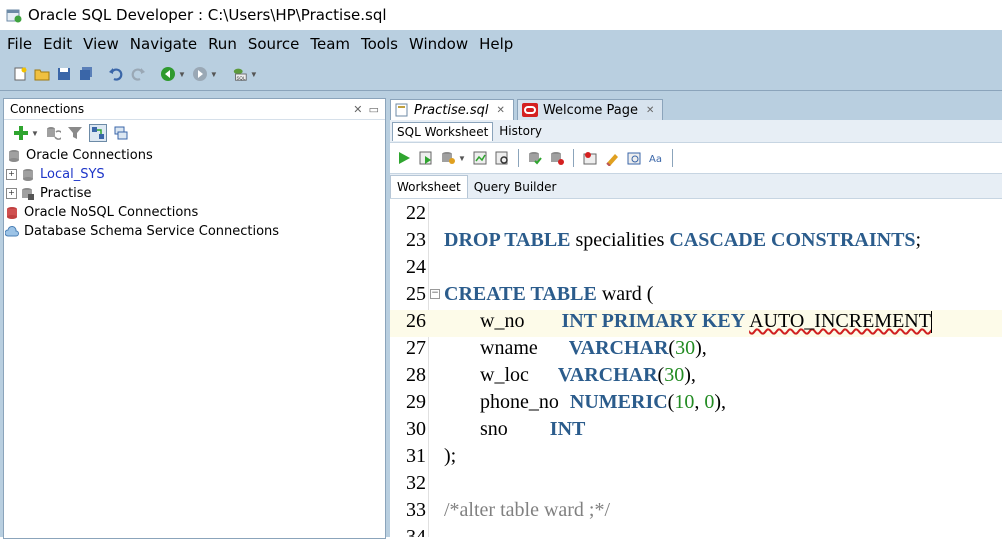  Describe the element at coordinates (509, 348) in the screenshot. I see `column-name: wname` at that location.